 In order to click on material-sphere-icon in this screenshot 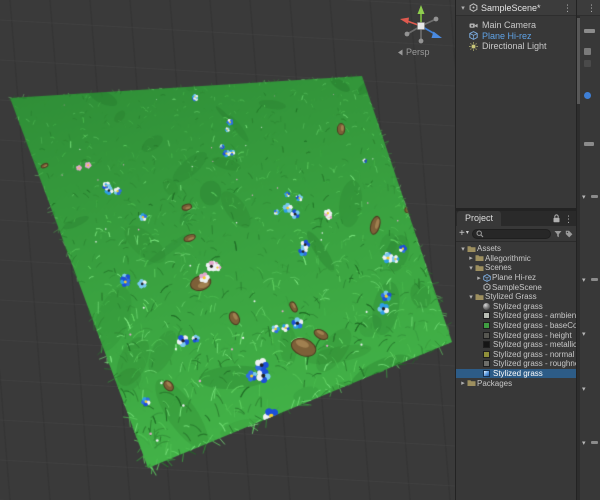, I will do `click(486, 306)`.